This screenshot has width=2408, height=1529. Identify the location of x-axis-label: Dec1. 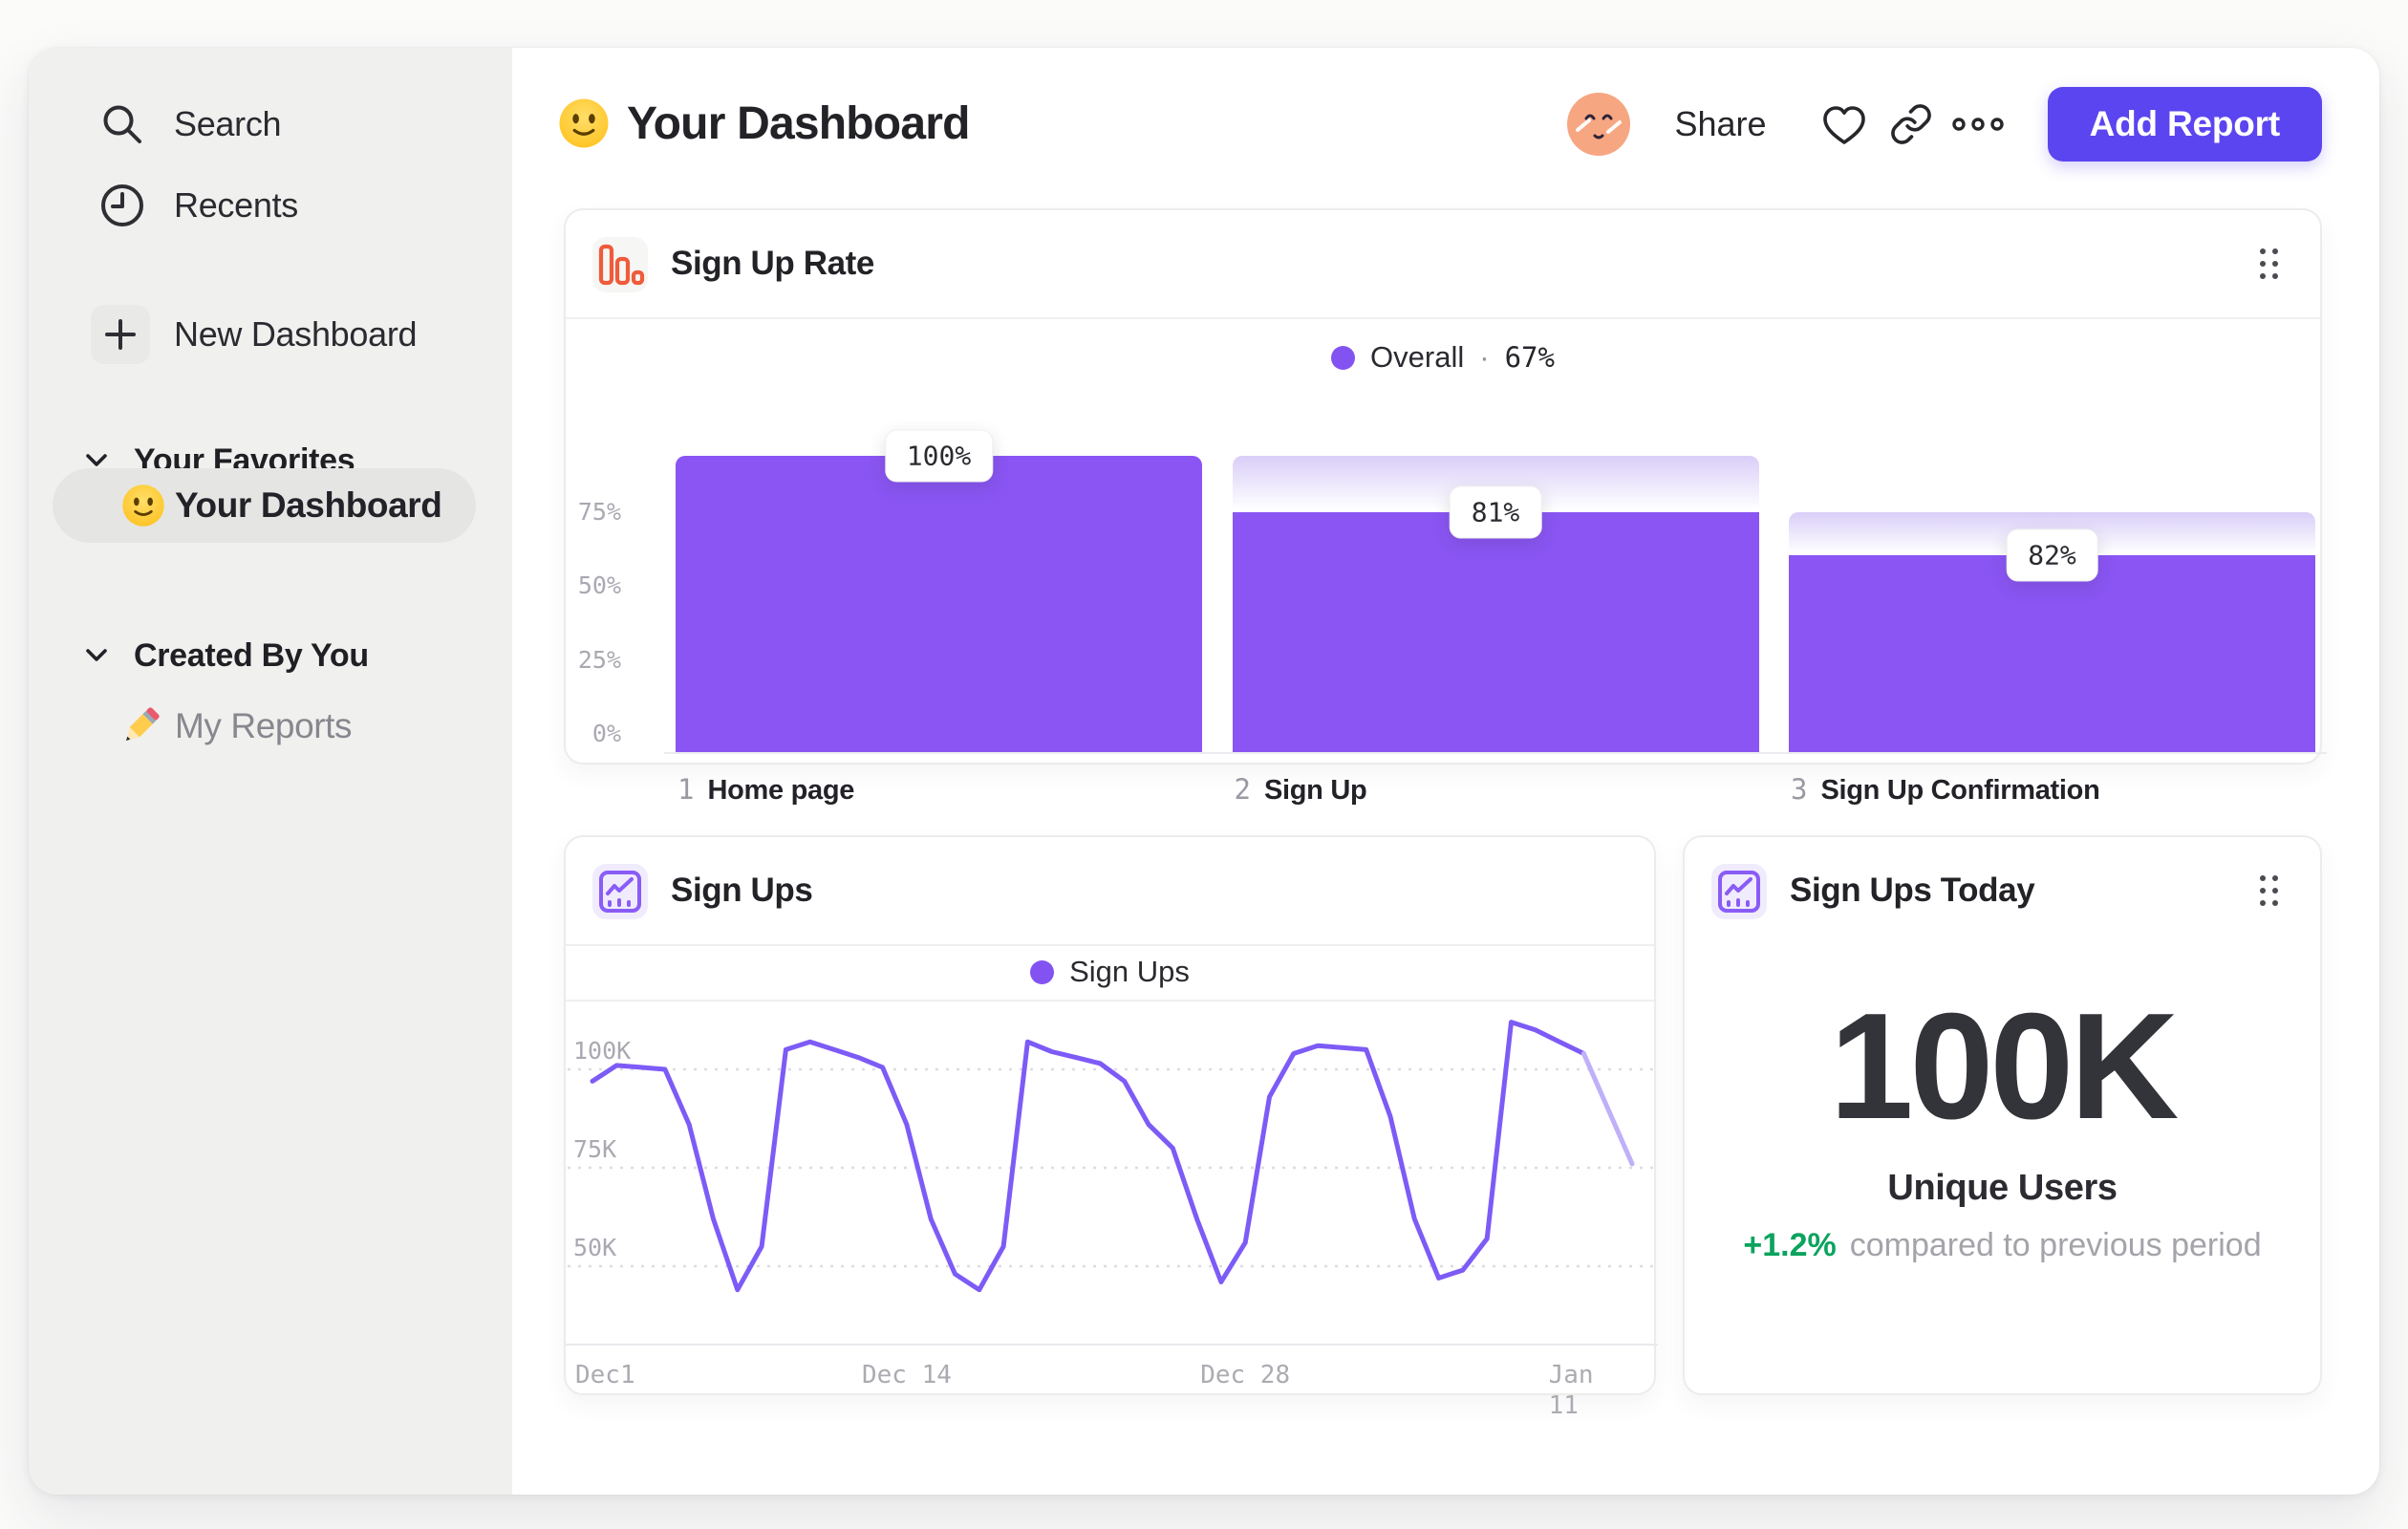
(605, 1375).